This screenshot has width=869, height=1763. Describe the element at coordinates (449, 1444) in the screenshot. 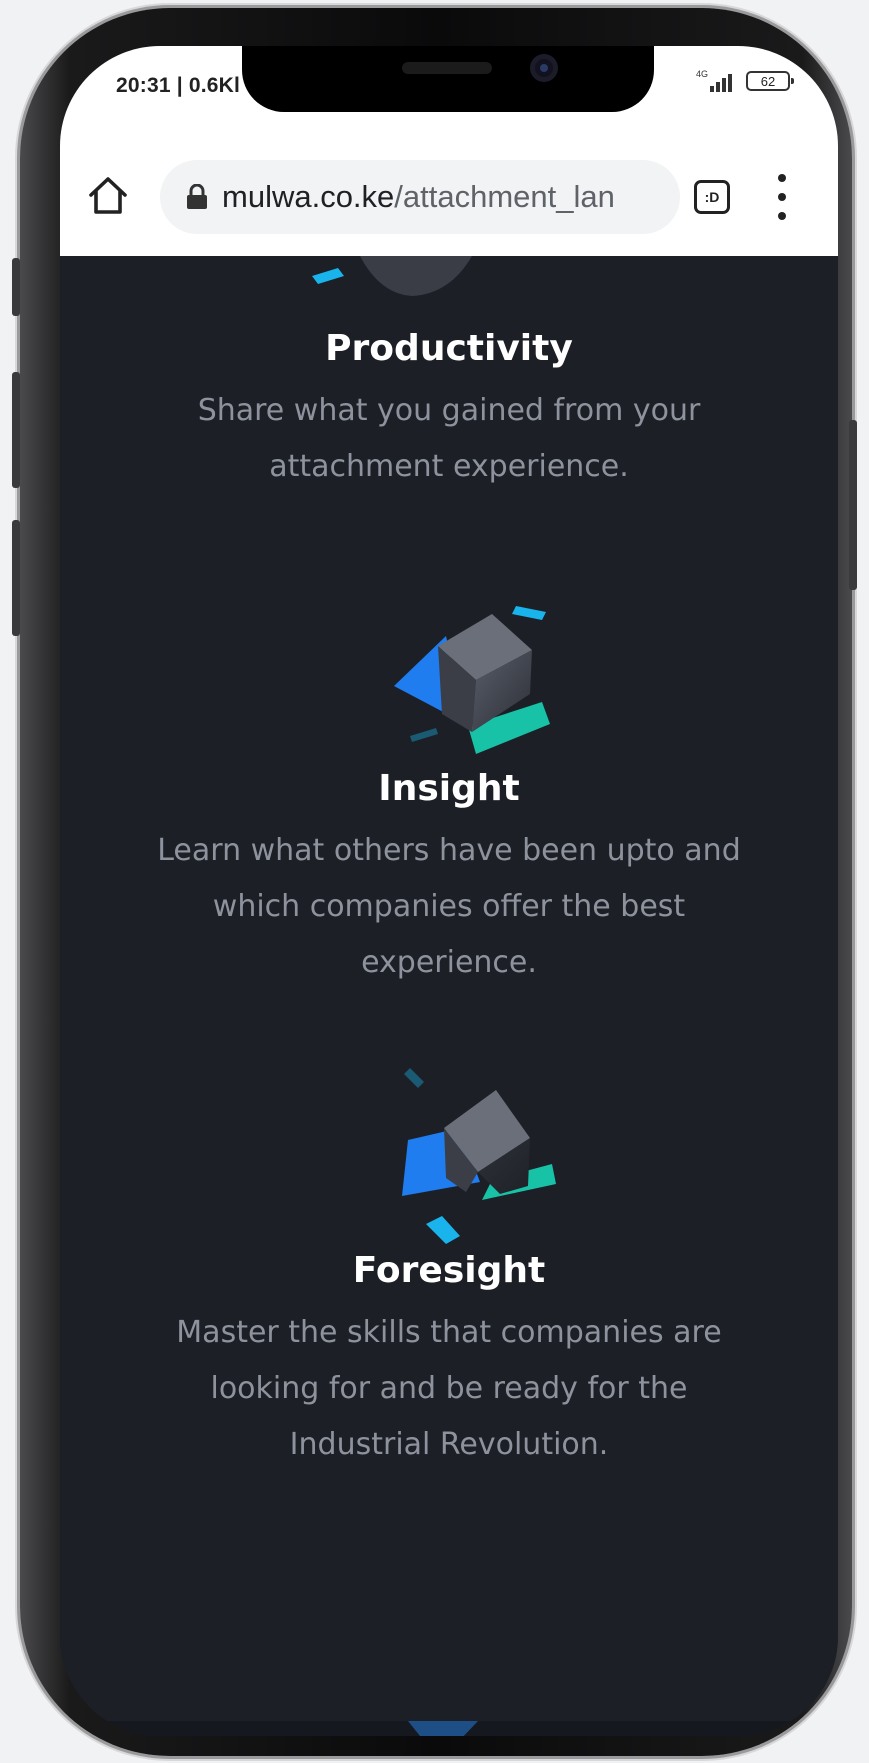

I see `description-line: Industrial Revolution.` at that location.